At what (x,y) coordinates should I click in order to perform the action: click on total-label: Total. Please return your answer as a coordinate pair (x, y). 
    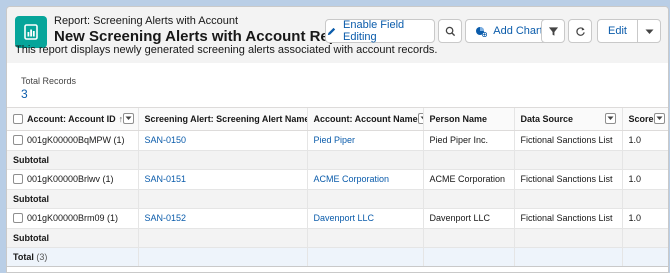
    Looking at the image, I should click on (23, 256).